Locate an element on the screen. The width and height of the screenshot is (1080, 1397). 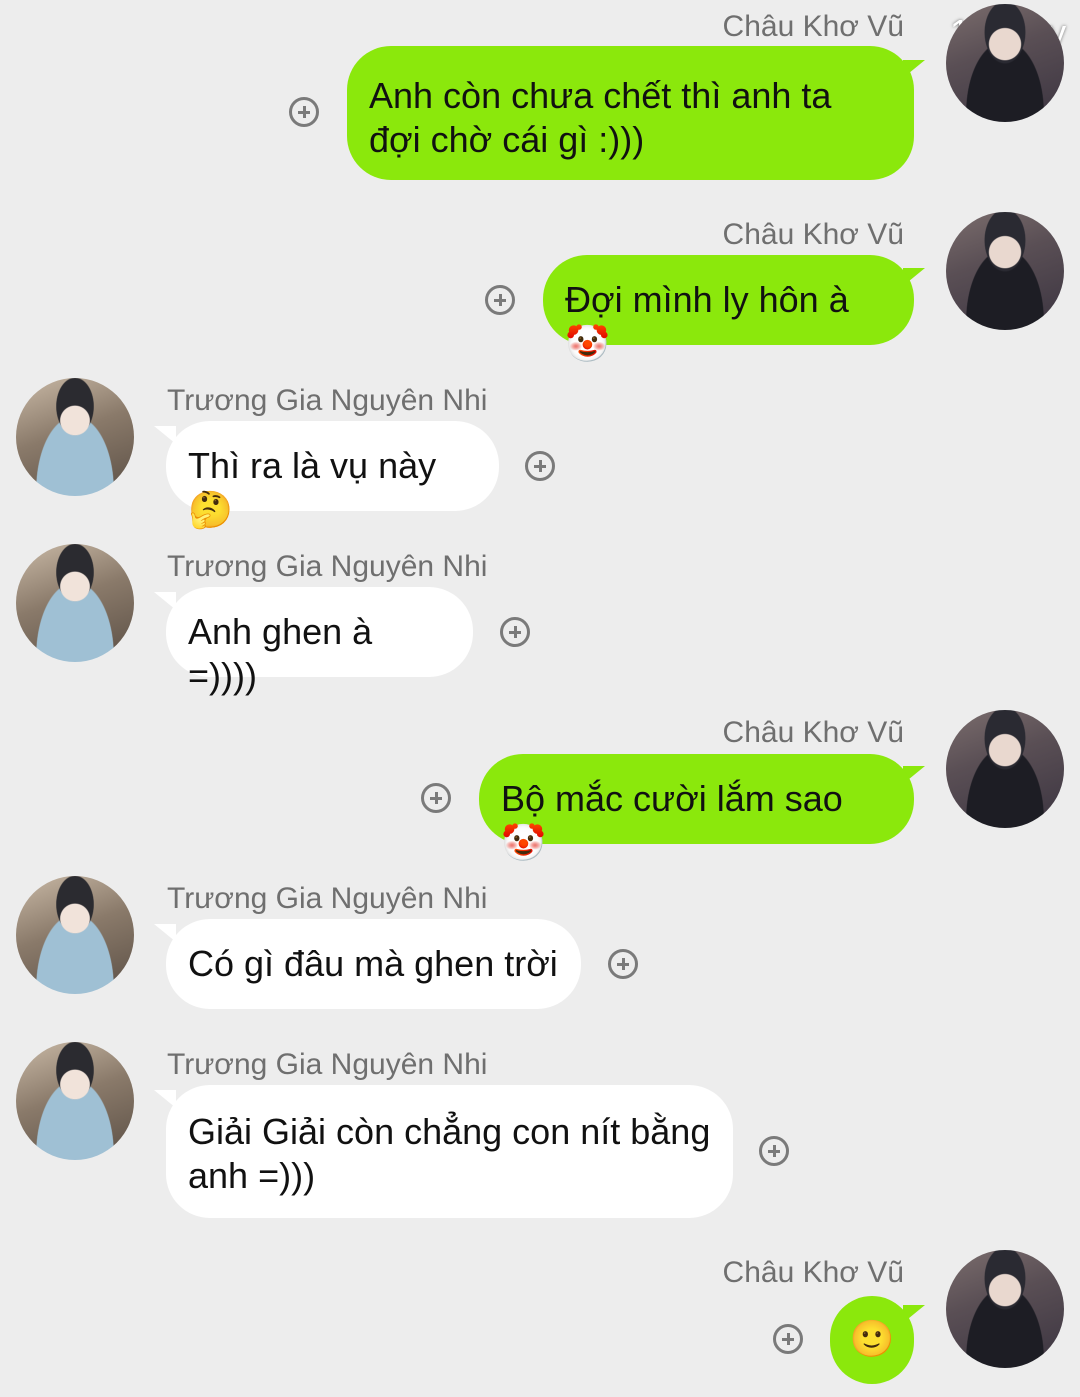
message-bubble: 🙂 is located at coordinates (872, 1340).